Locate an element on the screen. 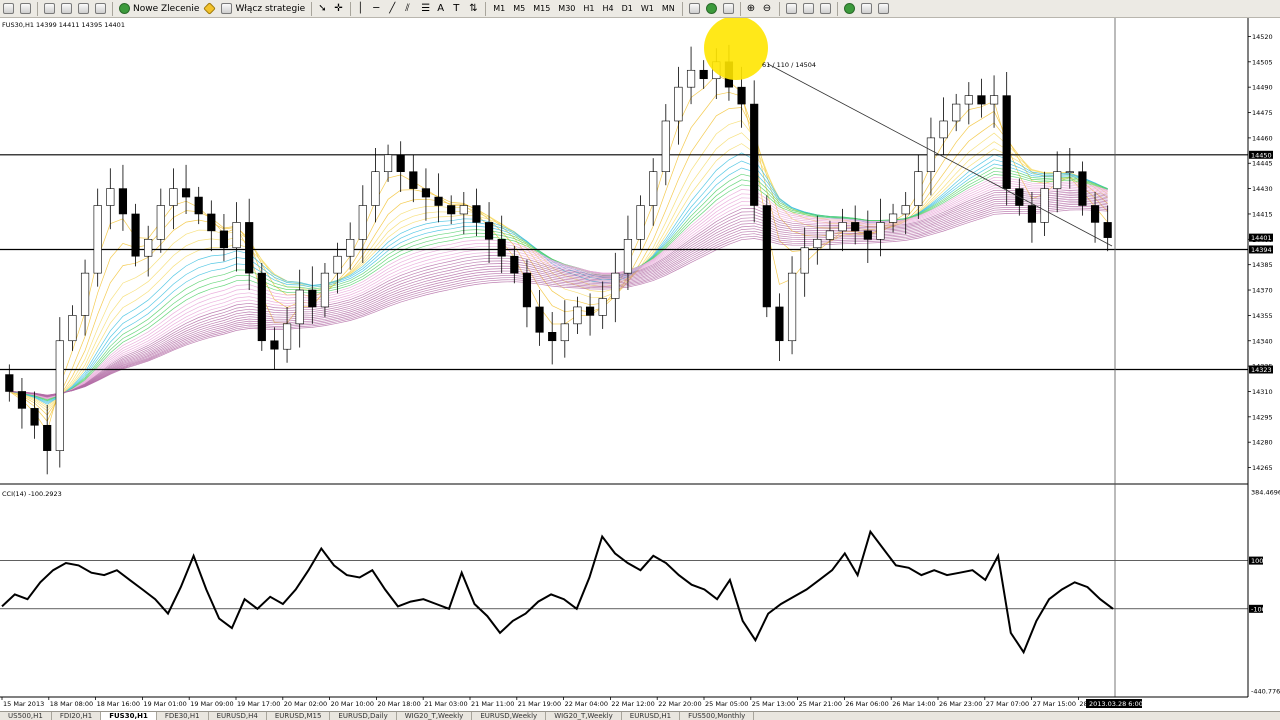 This screenshot has width=1280, height=720. price-tick-label: 14430 is located at coordinates (1262, 189).